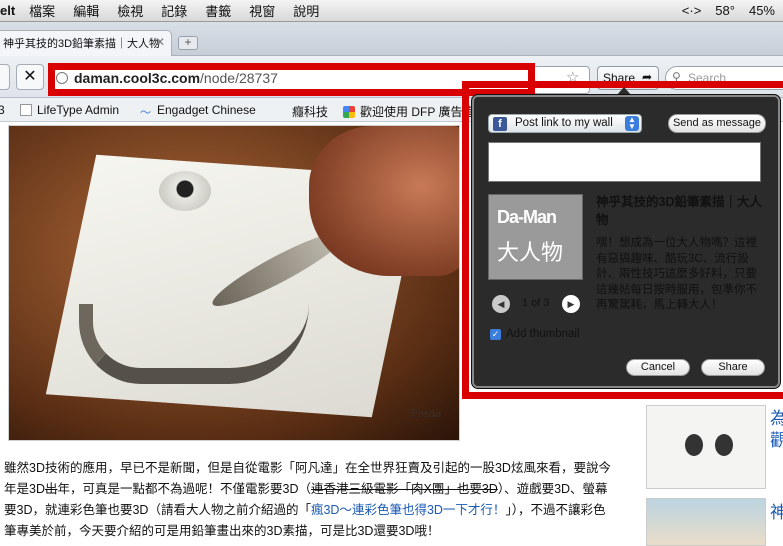  Describe the element at coordinates (306, 10) in the screenshot. I see `menu-help: 說明` at that location.